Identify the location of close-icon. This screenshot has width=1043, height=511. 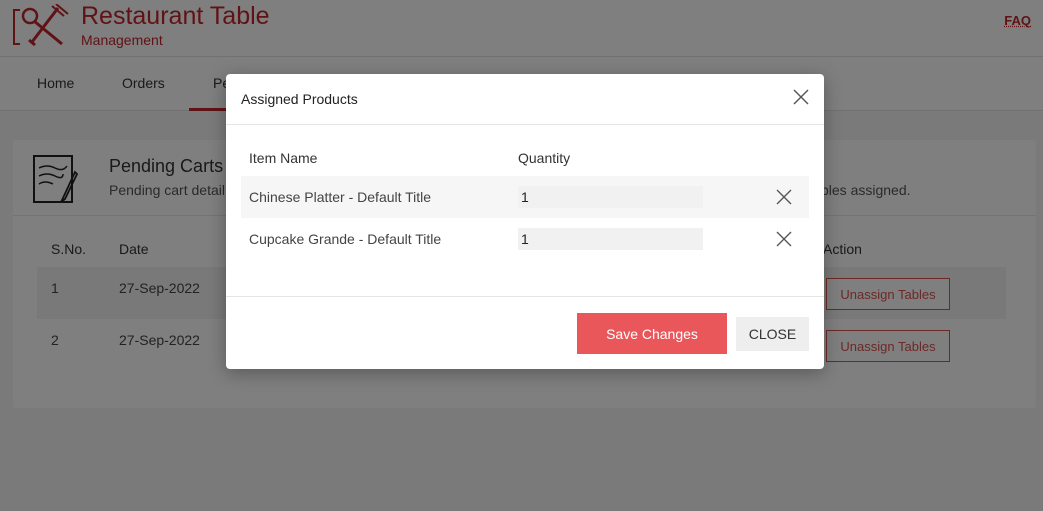
(801, 97).